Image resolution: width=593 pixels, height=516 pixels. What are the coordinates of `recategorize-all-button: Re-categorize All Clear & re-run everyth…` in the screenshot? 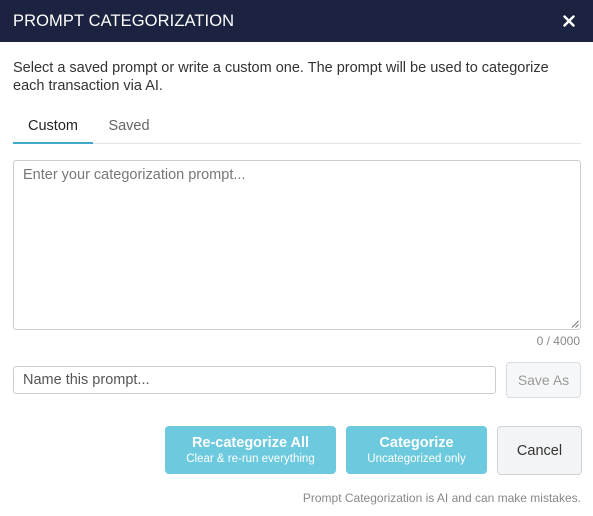 It's located at (250, 450).